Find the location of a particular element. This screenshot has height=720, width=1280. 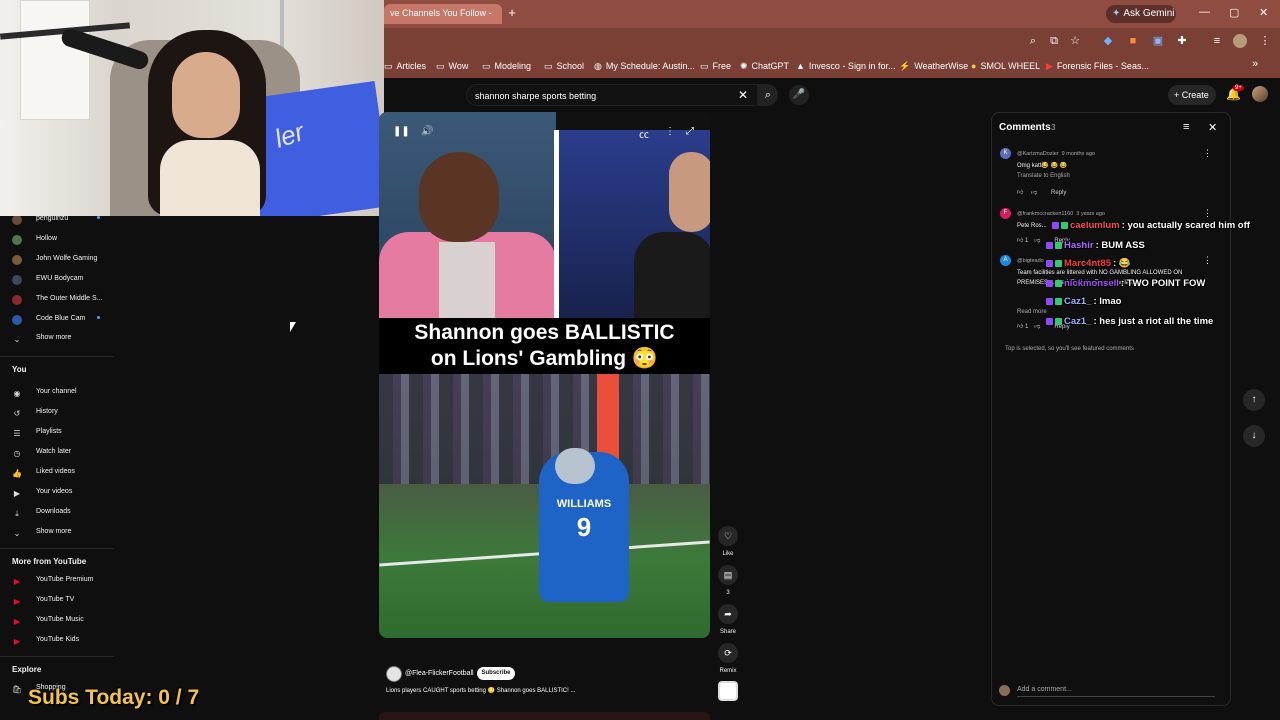

create-button: + Create is located at coordinates (1192, 95).